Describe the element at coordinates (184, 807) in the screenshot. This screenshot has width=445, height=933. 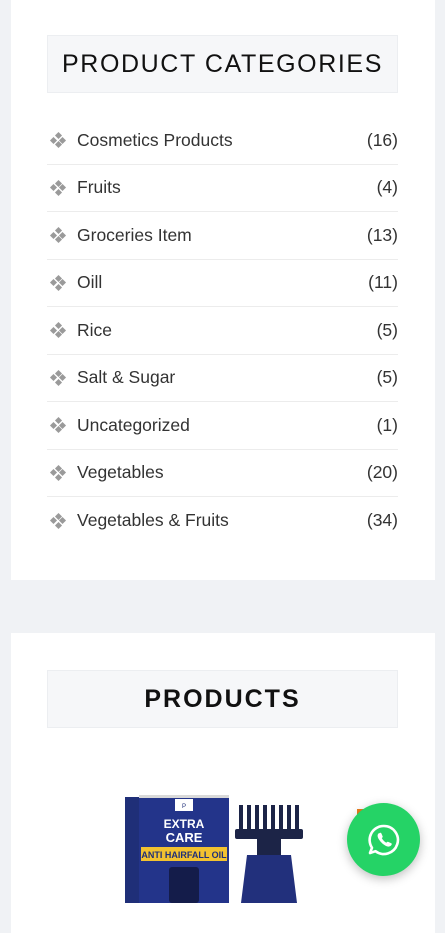
I see `svg-text: P` at that location.